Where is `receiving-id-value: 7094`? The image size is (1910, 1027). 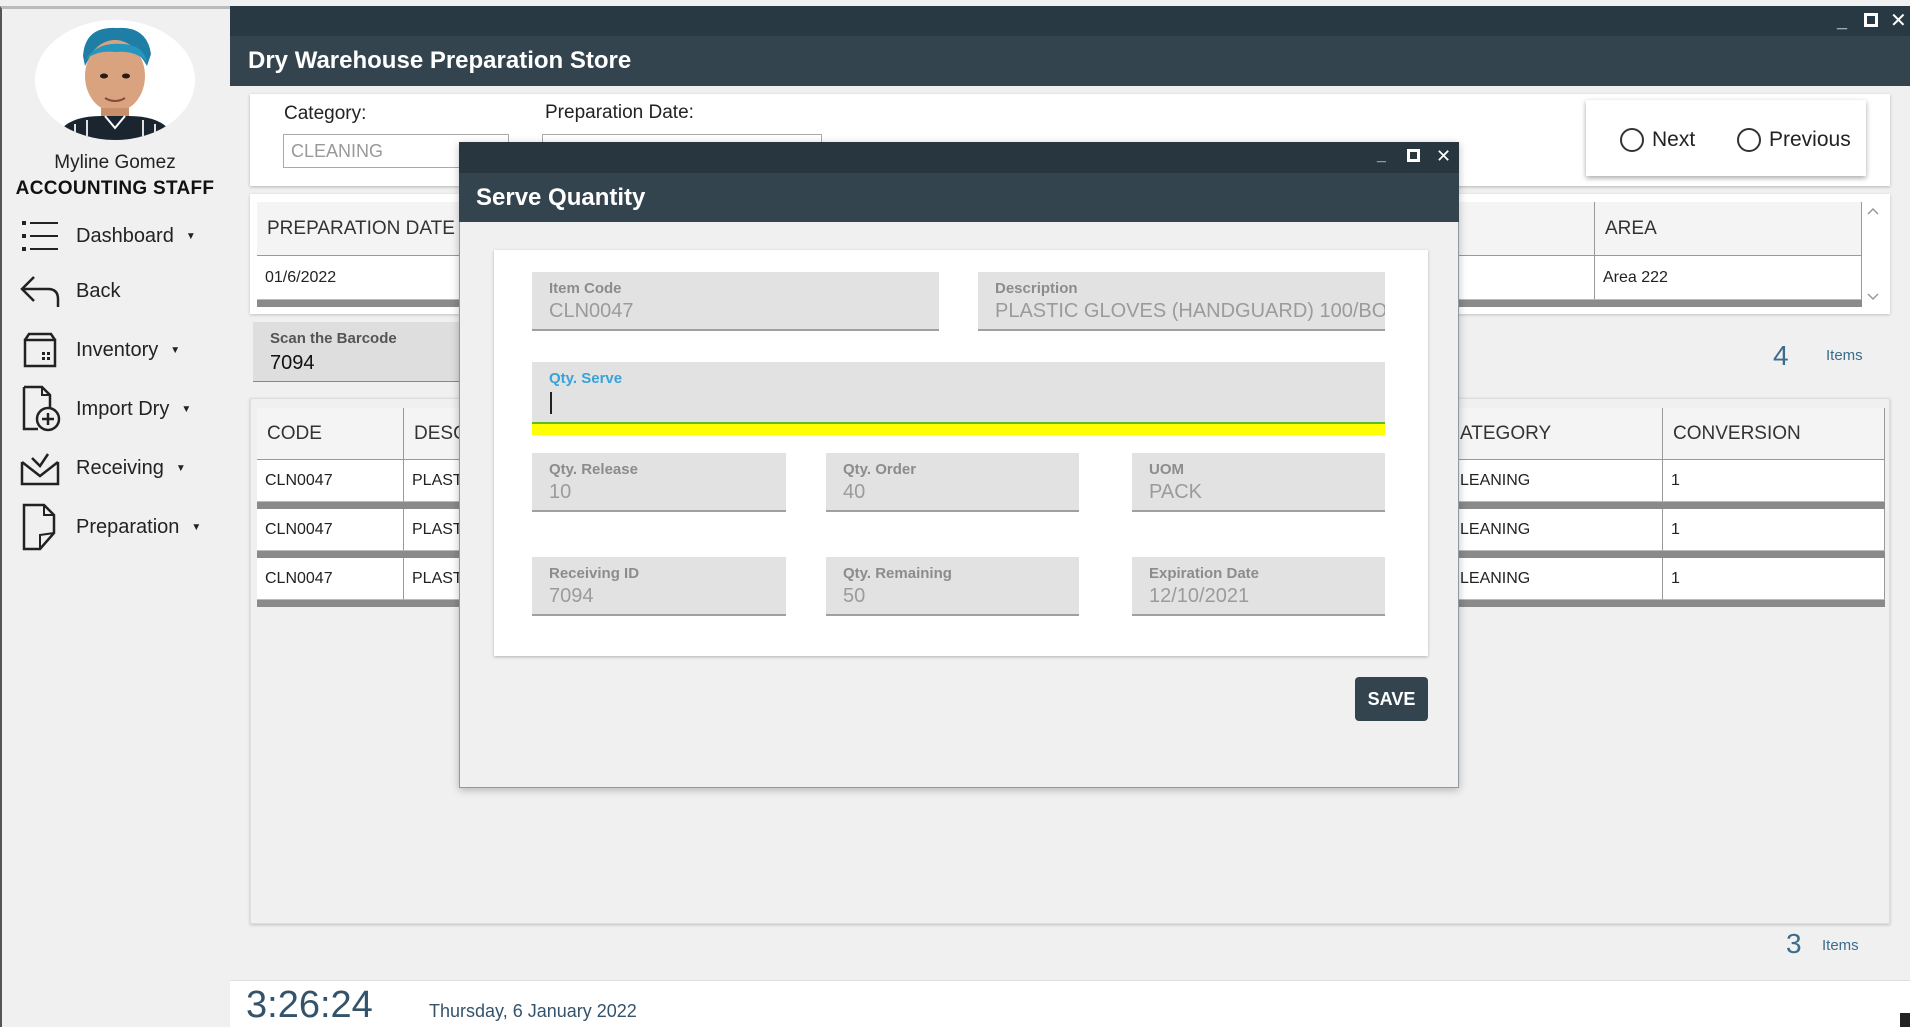
receiving-id-value: 7094 is located at coordinates (571, 596).